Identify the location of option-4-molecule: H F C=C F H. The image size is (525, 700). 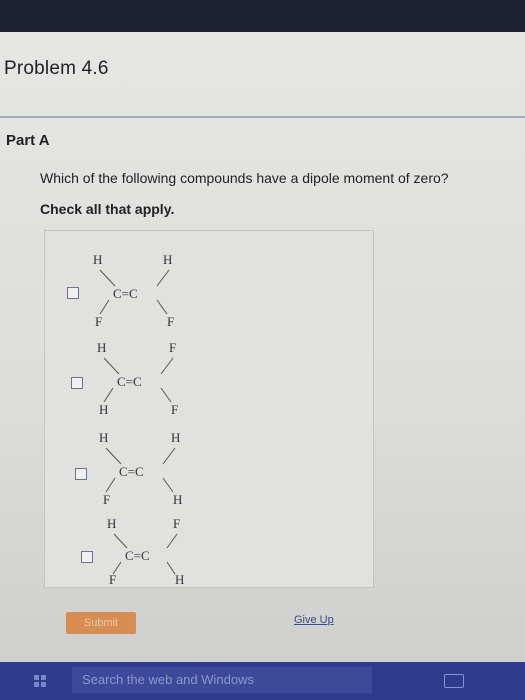
(145, 551).